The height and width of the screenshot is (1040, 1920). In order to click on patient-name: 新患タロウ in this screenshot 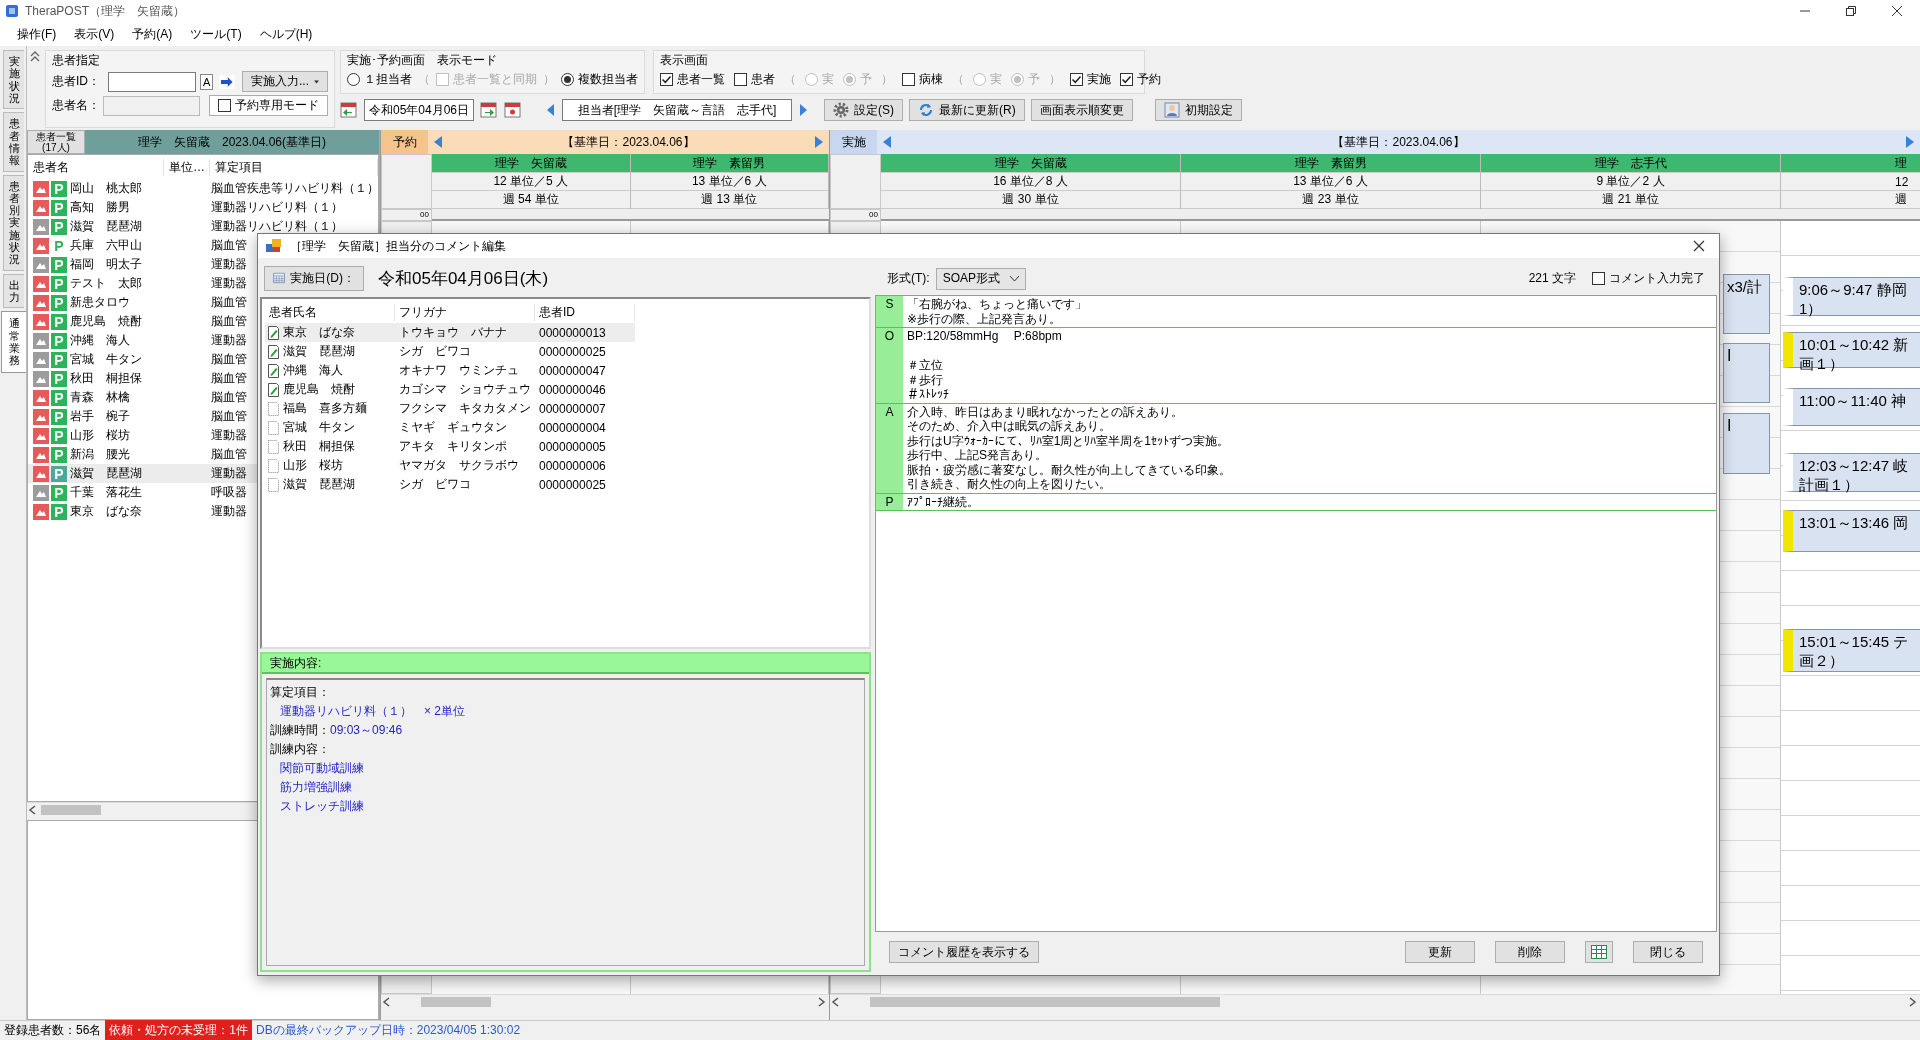, I will do `click(100, 302)`.